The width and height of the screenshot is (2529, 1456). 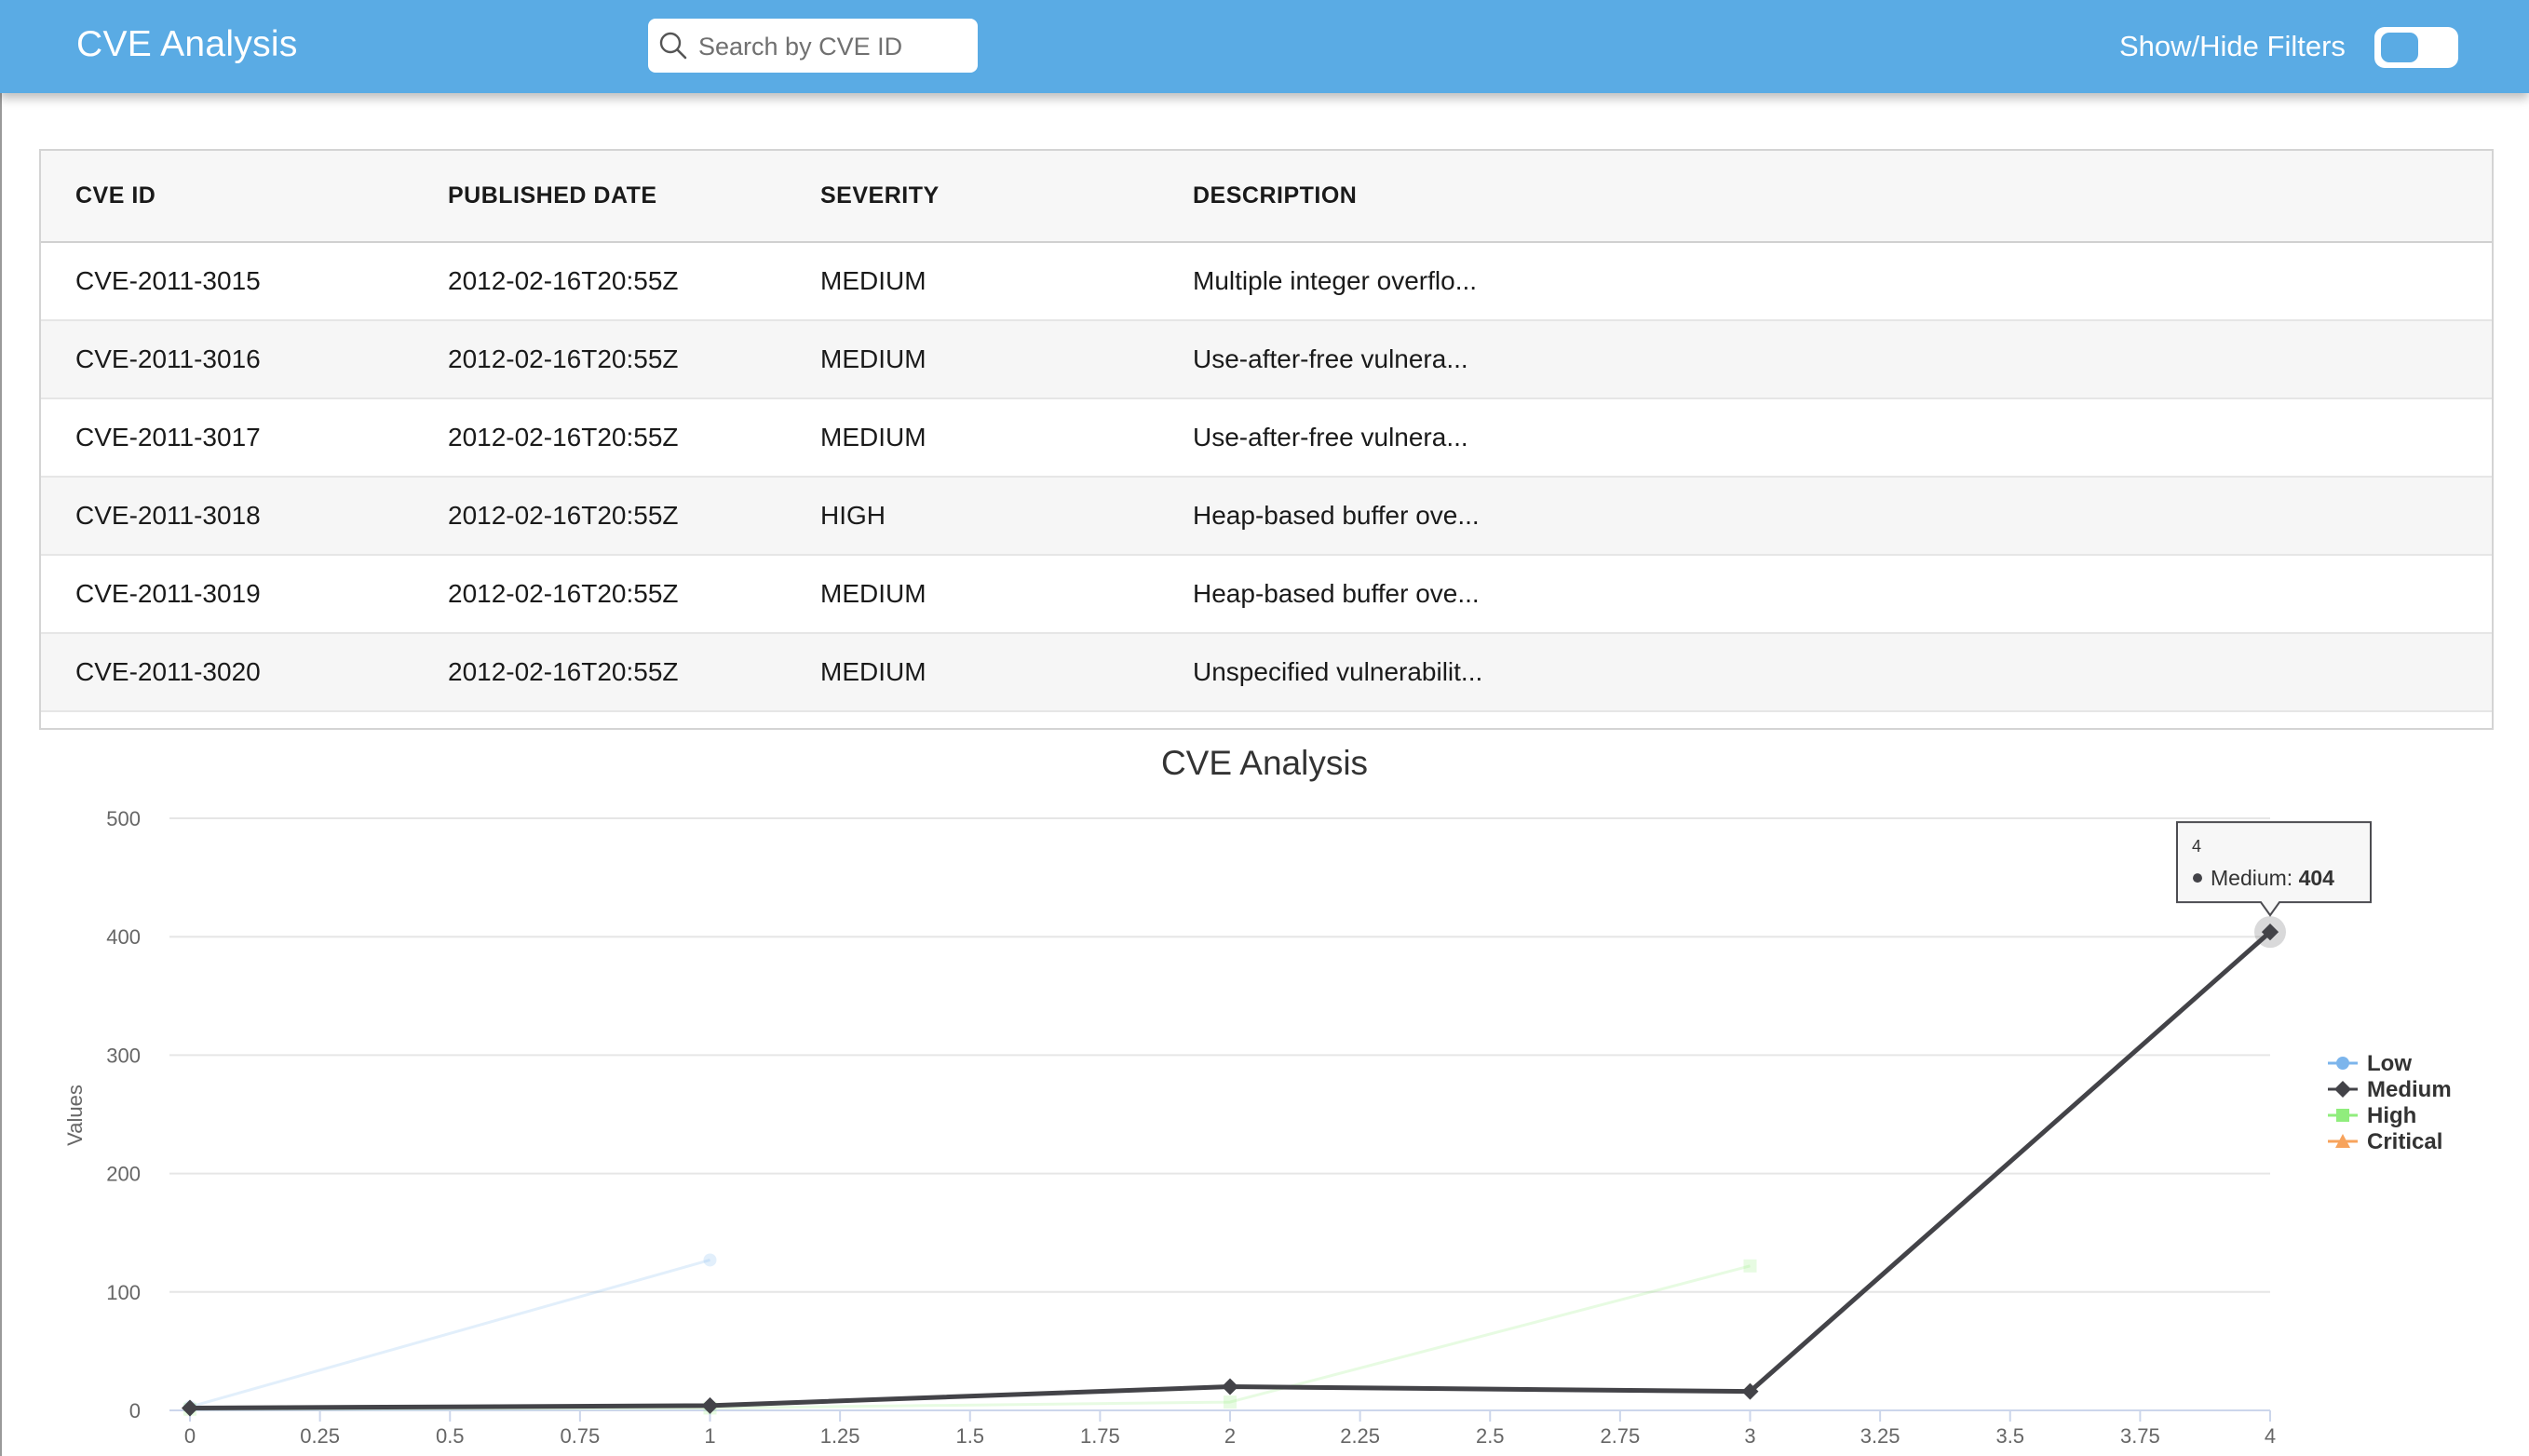 What do you see at coordinates (1264, 46) in the screenshot?
I see `app-header: CVE Analysis Show/Hide Filters` at bounding box center [1264, 46].